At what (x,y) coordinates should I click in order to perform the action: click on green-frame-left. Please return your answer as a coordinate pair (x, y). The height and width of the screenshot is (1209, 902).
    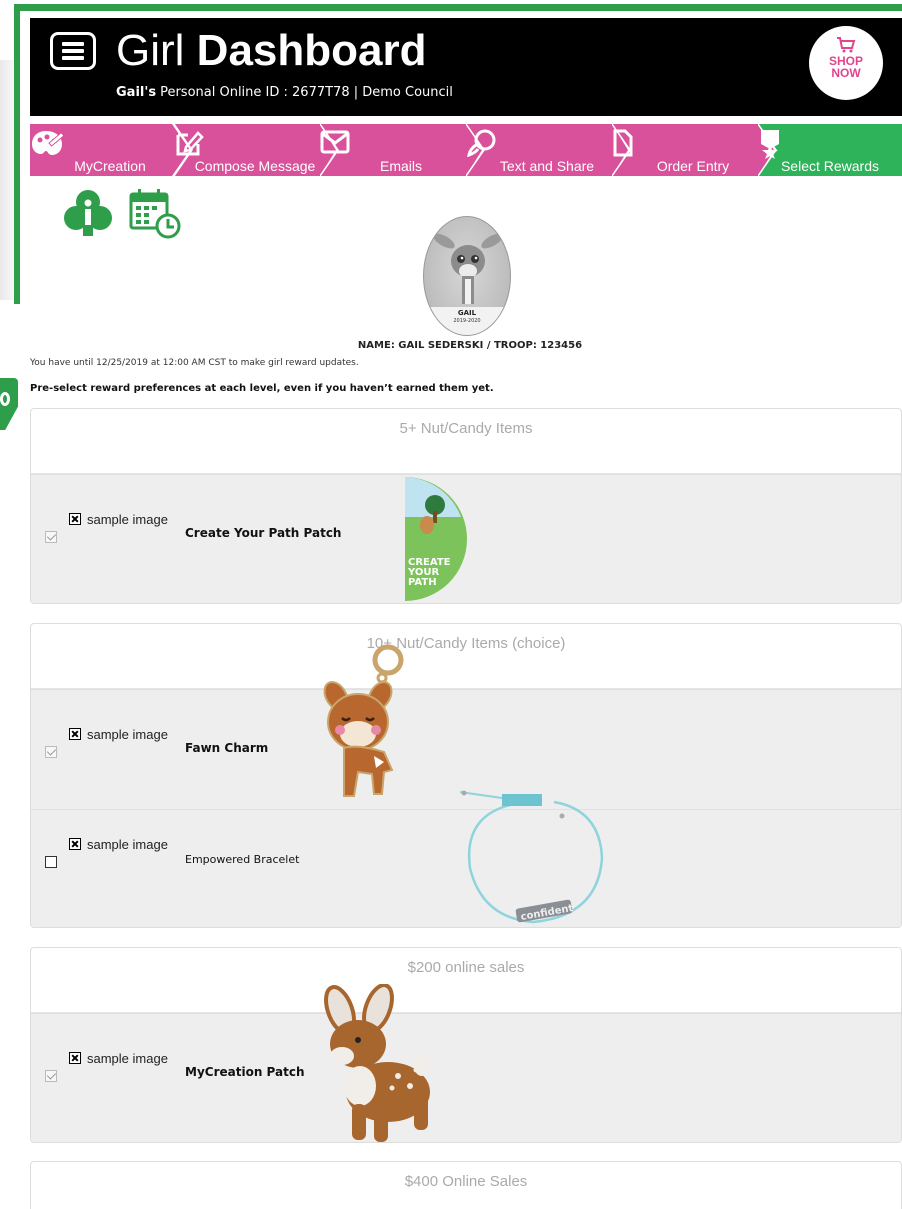
    Looking at the image, I should click on (17, 154).